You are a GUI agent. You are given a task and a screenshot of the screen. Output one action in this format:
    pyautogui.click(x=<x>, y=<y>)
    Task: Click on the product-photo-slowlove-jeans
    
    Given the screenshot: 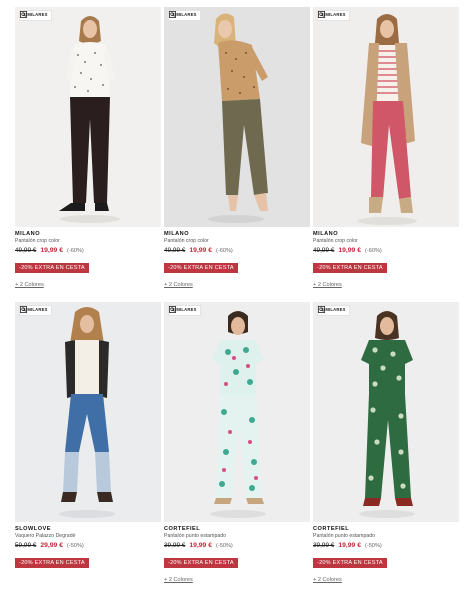 What is the action you would take?
    pyautogui.click(x=88, y=412)
    